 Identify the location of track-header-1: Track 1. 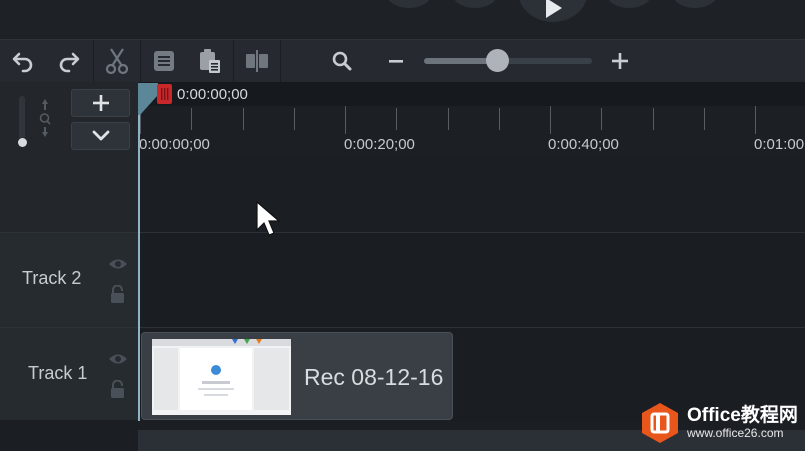
(69, 374).